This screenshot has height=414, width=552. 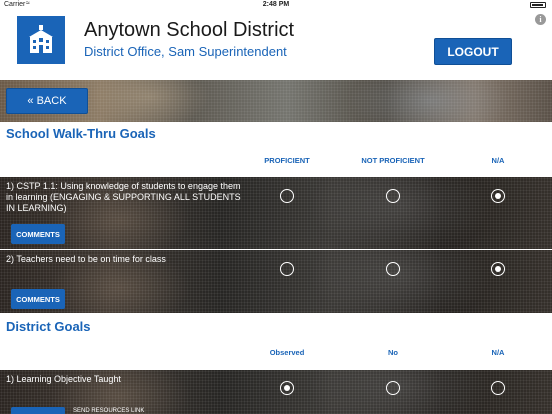 I want to click on logout-button: LOGOUT, so click(x=473, y=51).